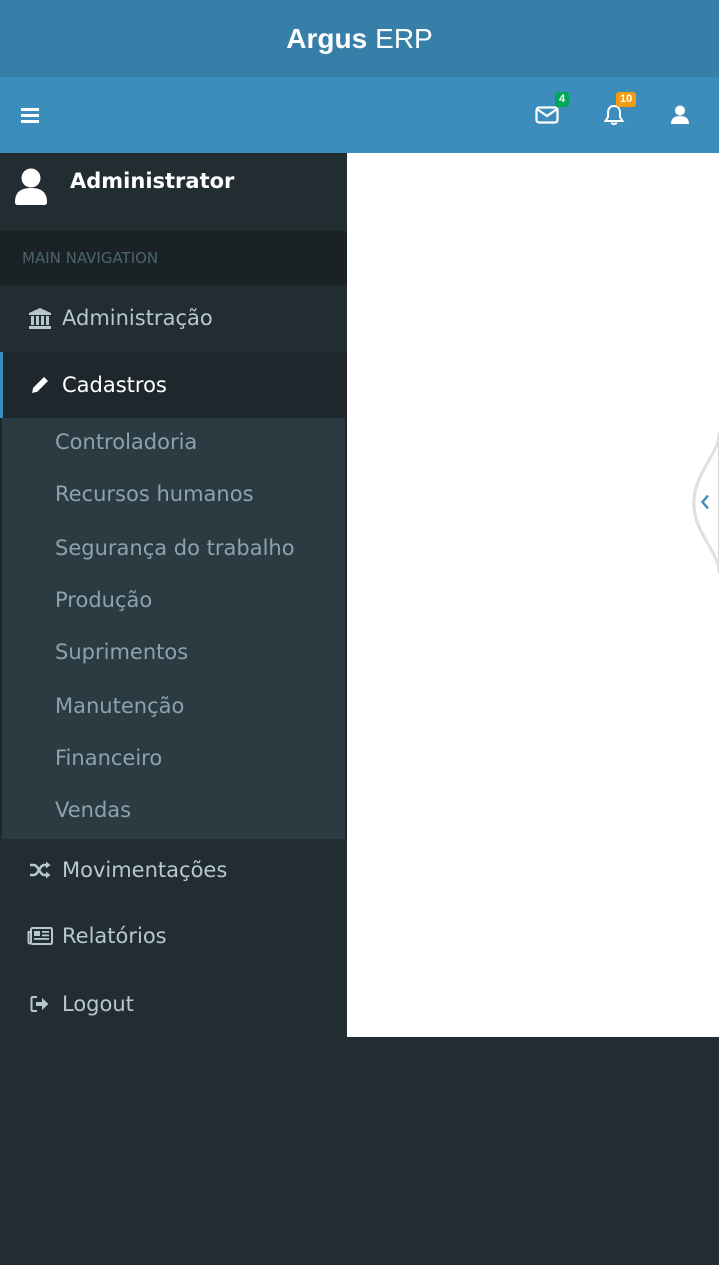 Image resolution: width=719 pixels, height=1265 pixels. What do you see at coordinates (173, 936) in the screenshot?
I see `sidebar-item-relatorios: Relatórios` at bounding box center [173, 936].